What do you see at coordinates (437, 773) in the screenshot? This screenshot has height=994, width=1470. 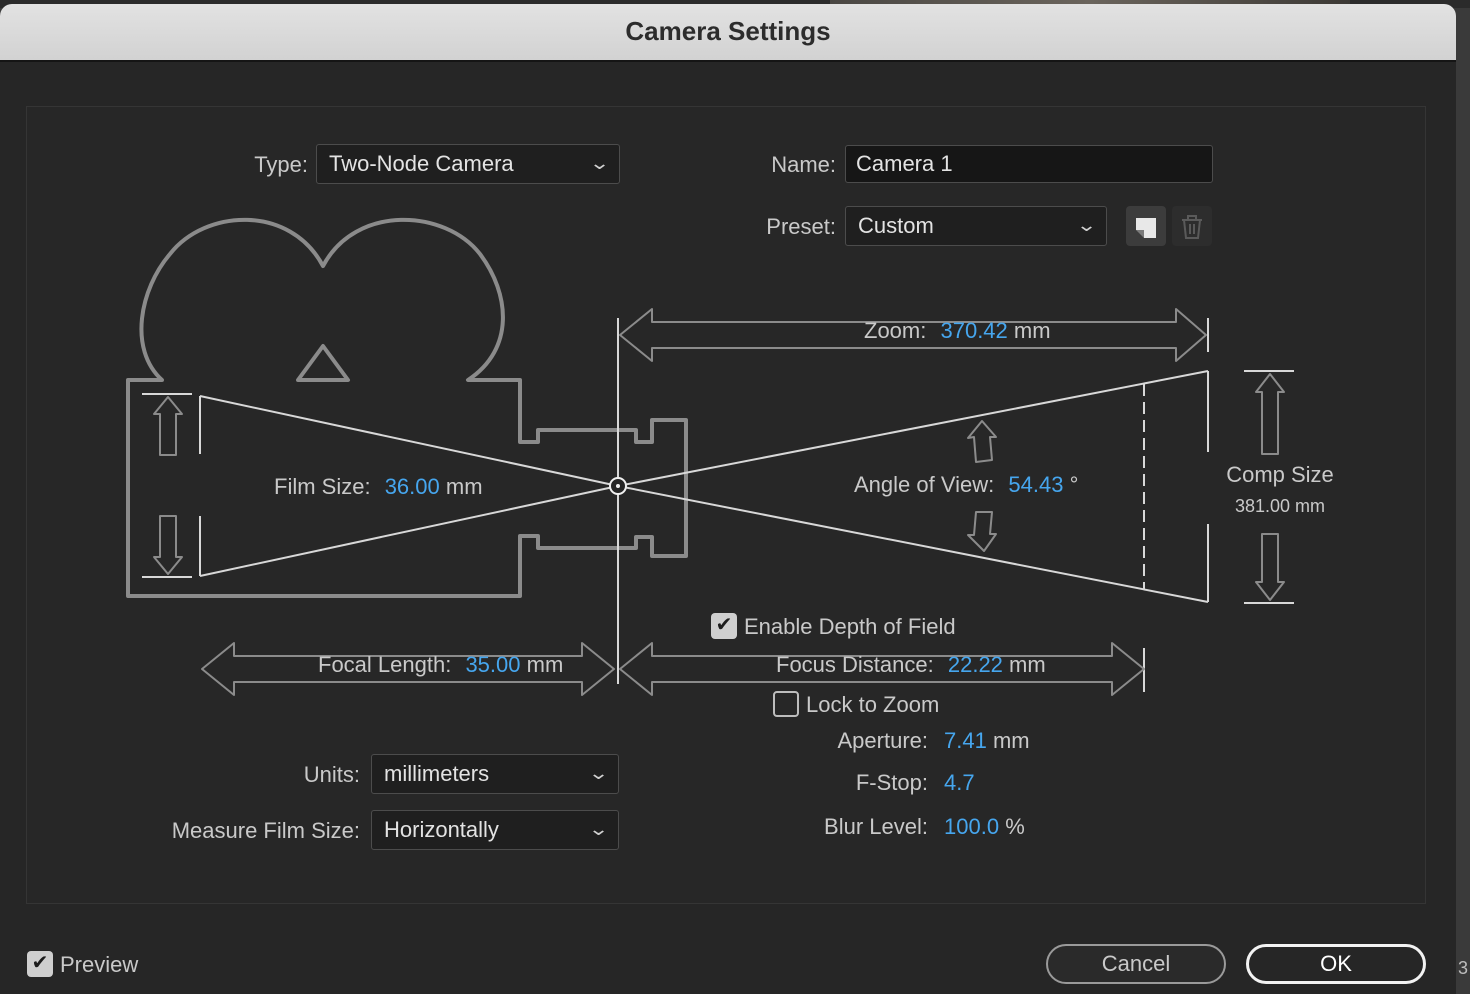 I see `units-value: millimeters` at bounding box center [437, 773].